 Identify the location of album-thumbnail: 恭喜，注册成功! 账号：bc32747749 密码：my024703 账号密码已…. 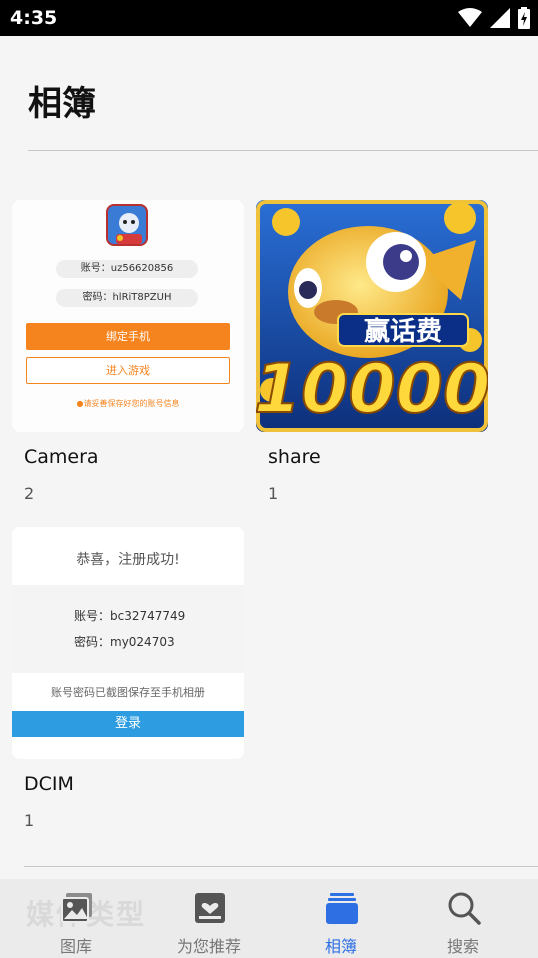
(128, 643).